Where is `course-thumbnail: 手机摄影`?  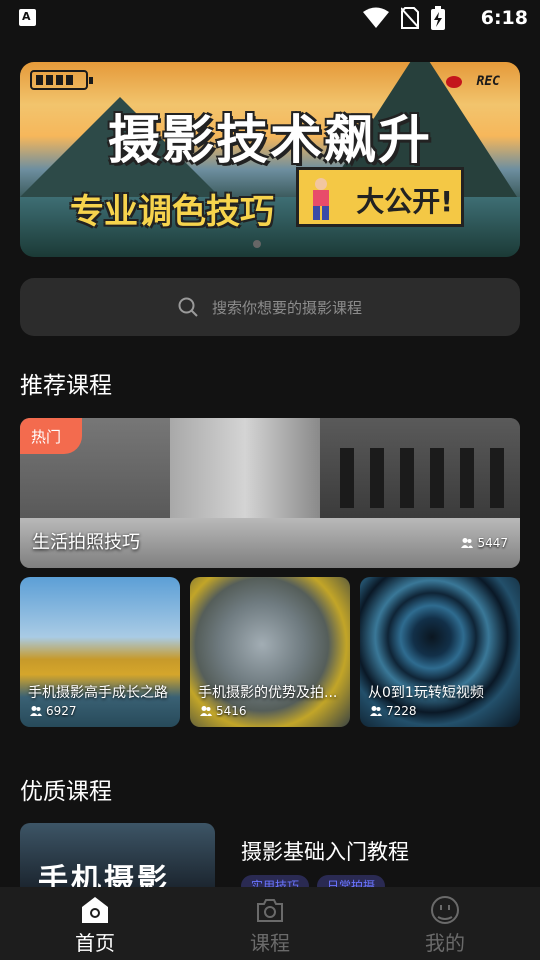
course-thumbnail: 手机摄影 is located at coordinates (117, 855).